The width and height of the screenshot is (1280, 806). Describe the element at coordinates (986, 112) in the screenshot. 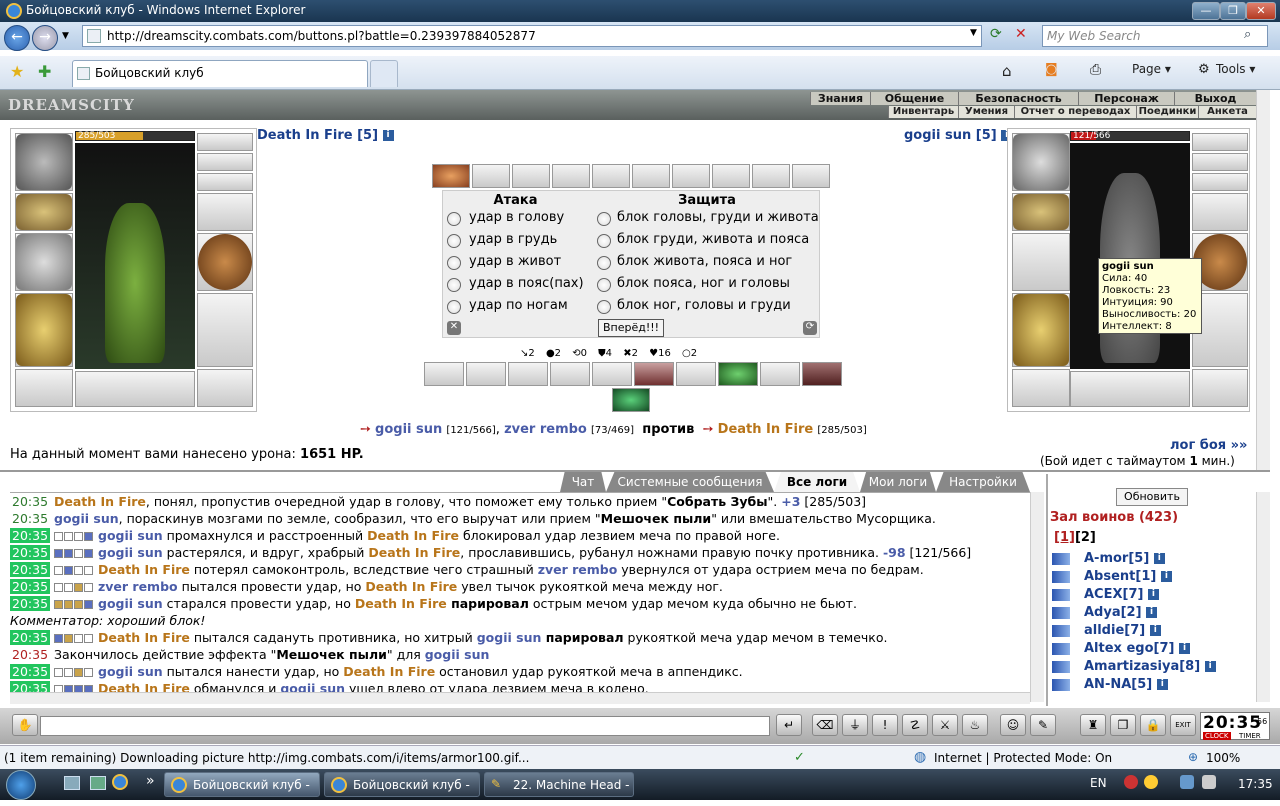

I see `menu-skills: Умения` at that location.